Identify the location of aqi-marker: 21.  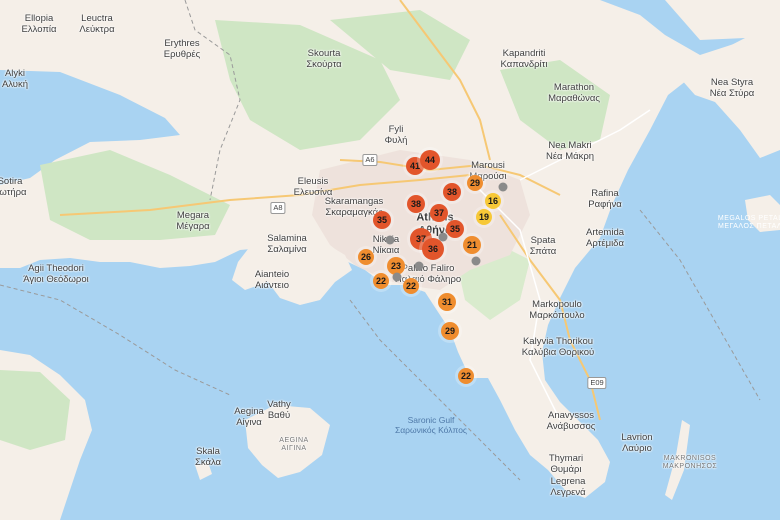
(472, 245).